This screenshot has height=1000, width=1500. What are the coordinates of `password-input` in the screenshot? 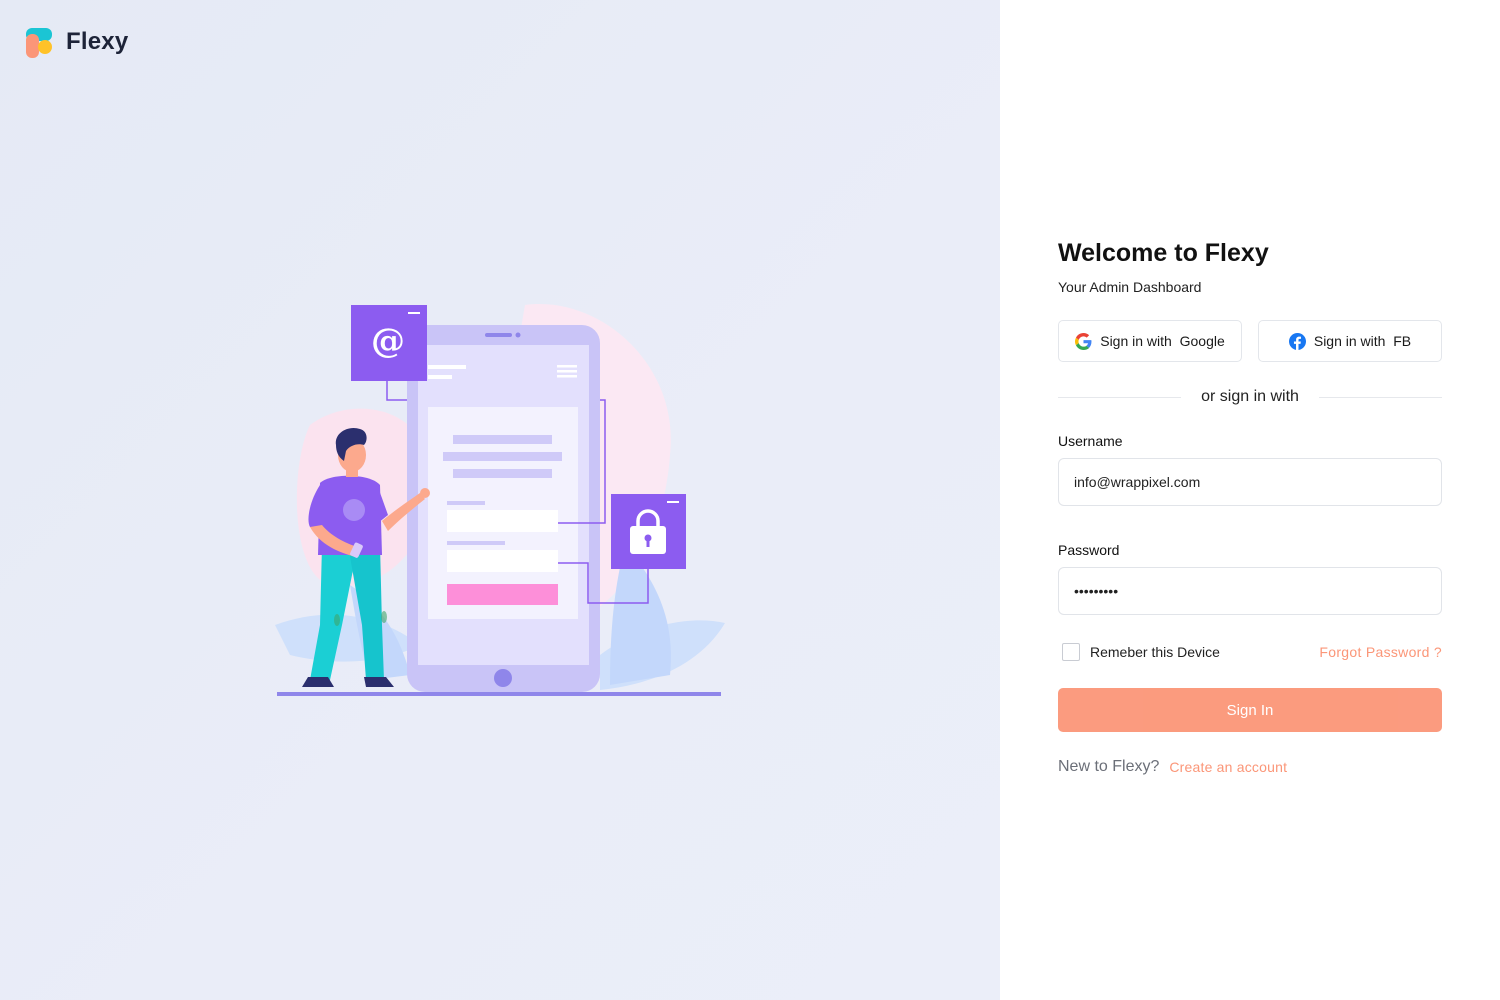 It's located at (1250, 591).